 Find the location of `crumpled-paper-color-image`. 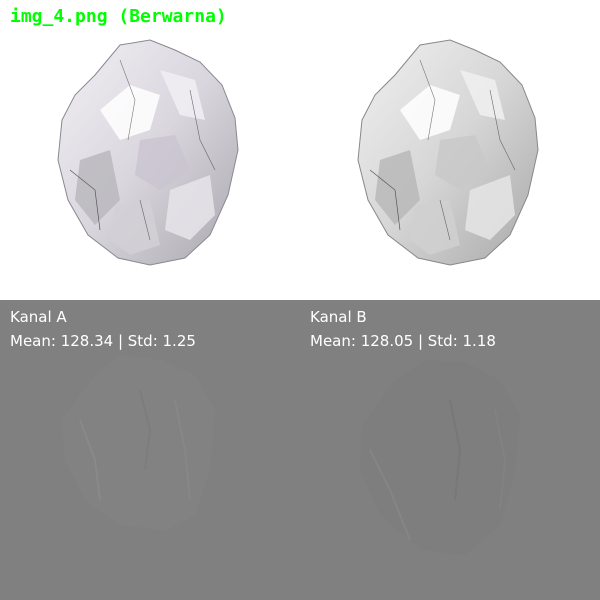

crumpled-paper-color-image is located at coordinates (148, 152).